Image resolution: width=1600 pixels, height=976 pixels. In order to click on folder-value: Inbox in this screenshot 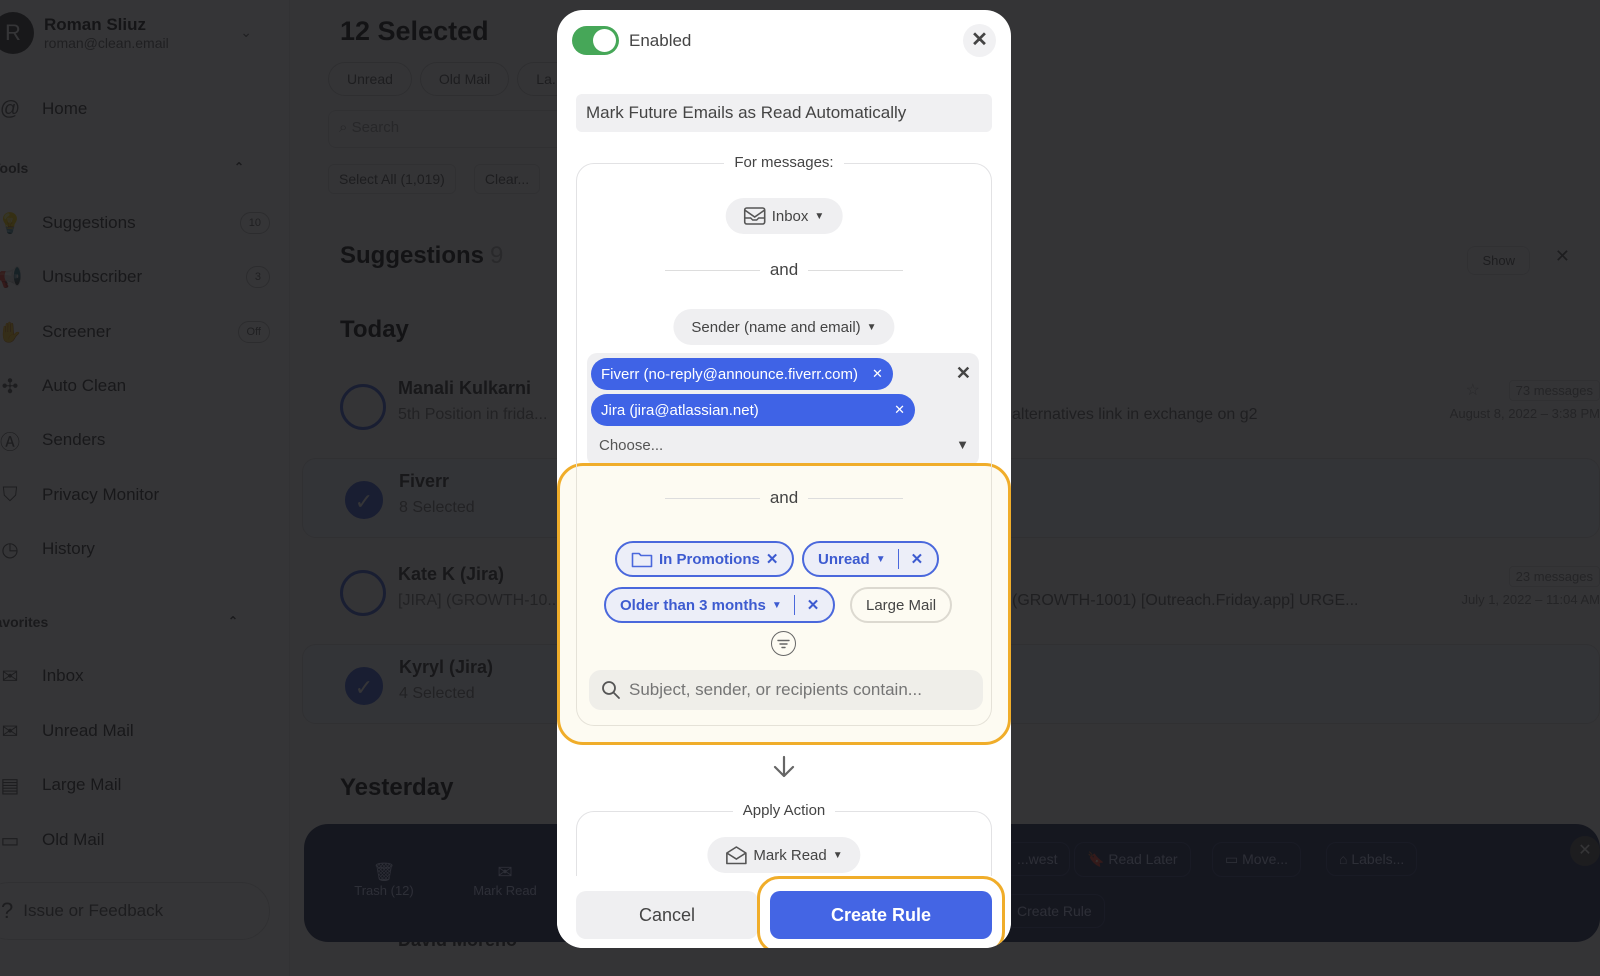, I will do `click(790, 216)`.